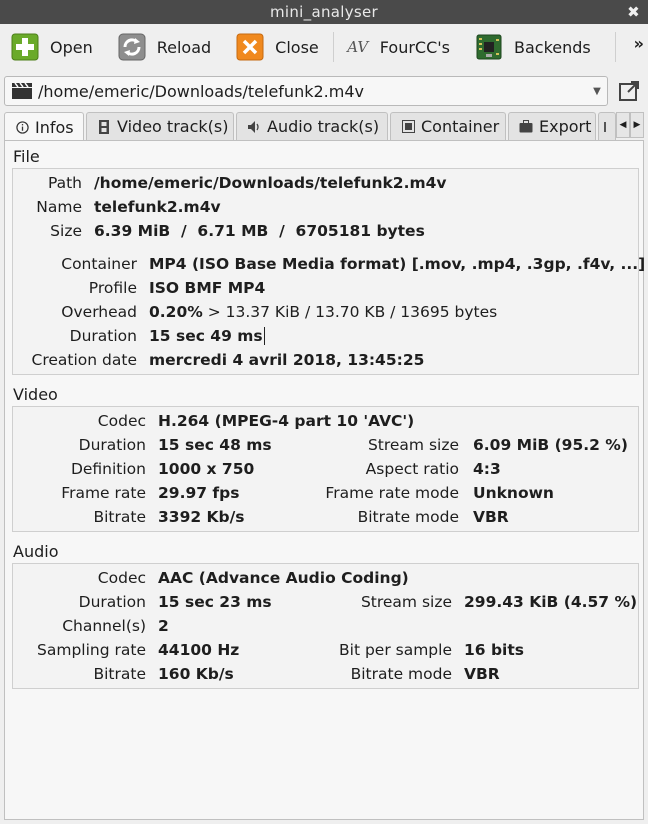 The height and width of the screenshot is (824, 648). What do you see at coordinates (413, 445) in the screenshot?
I see `video-stream-size-label: Stream size` at bounding box center [413, 445].